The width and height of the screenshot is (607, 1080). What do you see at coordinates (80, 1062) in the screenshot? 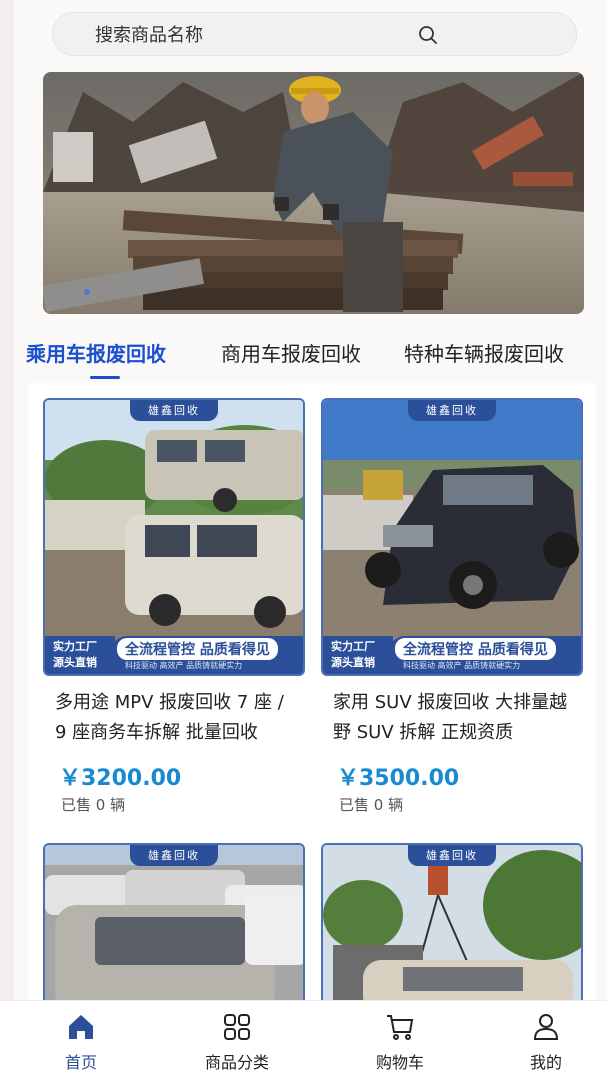
I see `tabbar-label: 首页` at bounding box center [80, 1062].